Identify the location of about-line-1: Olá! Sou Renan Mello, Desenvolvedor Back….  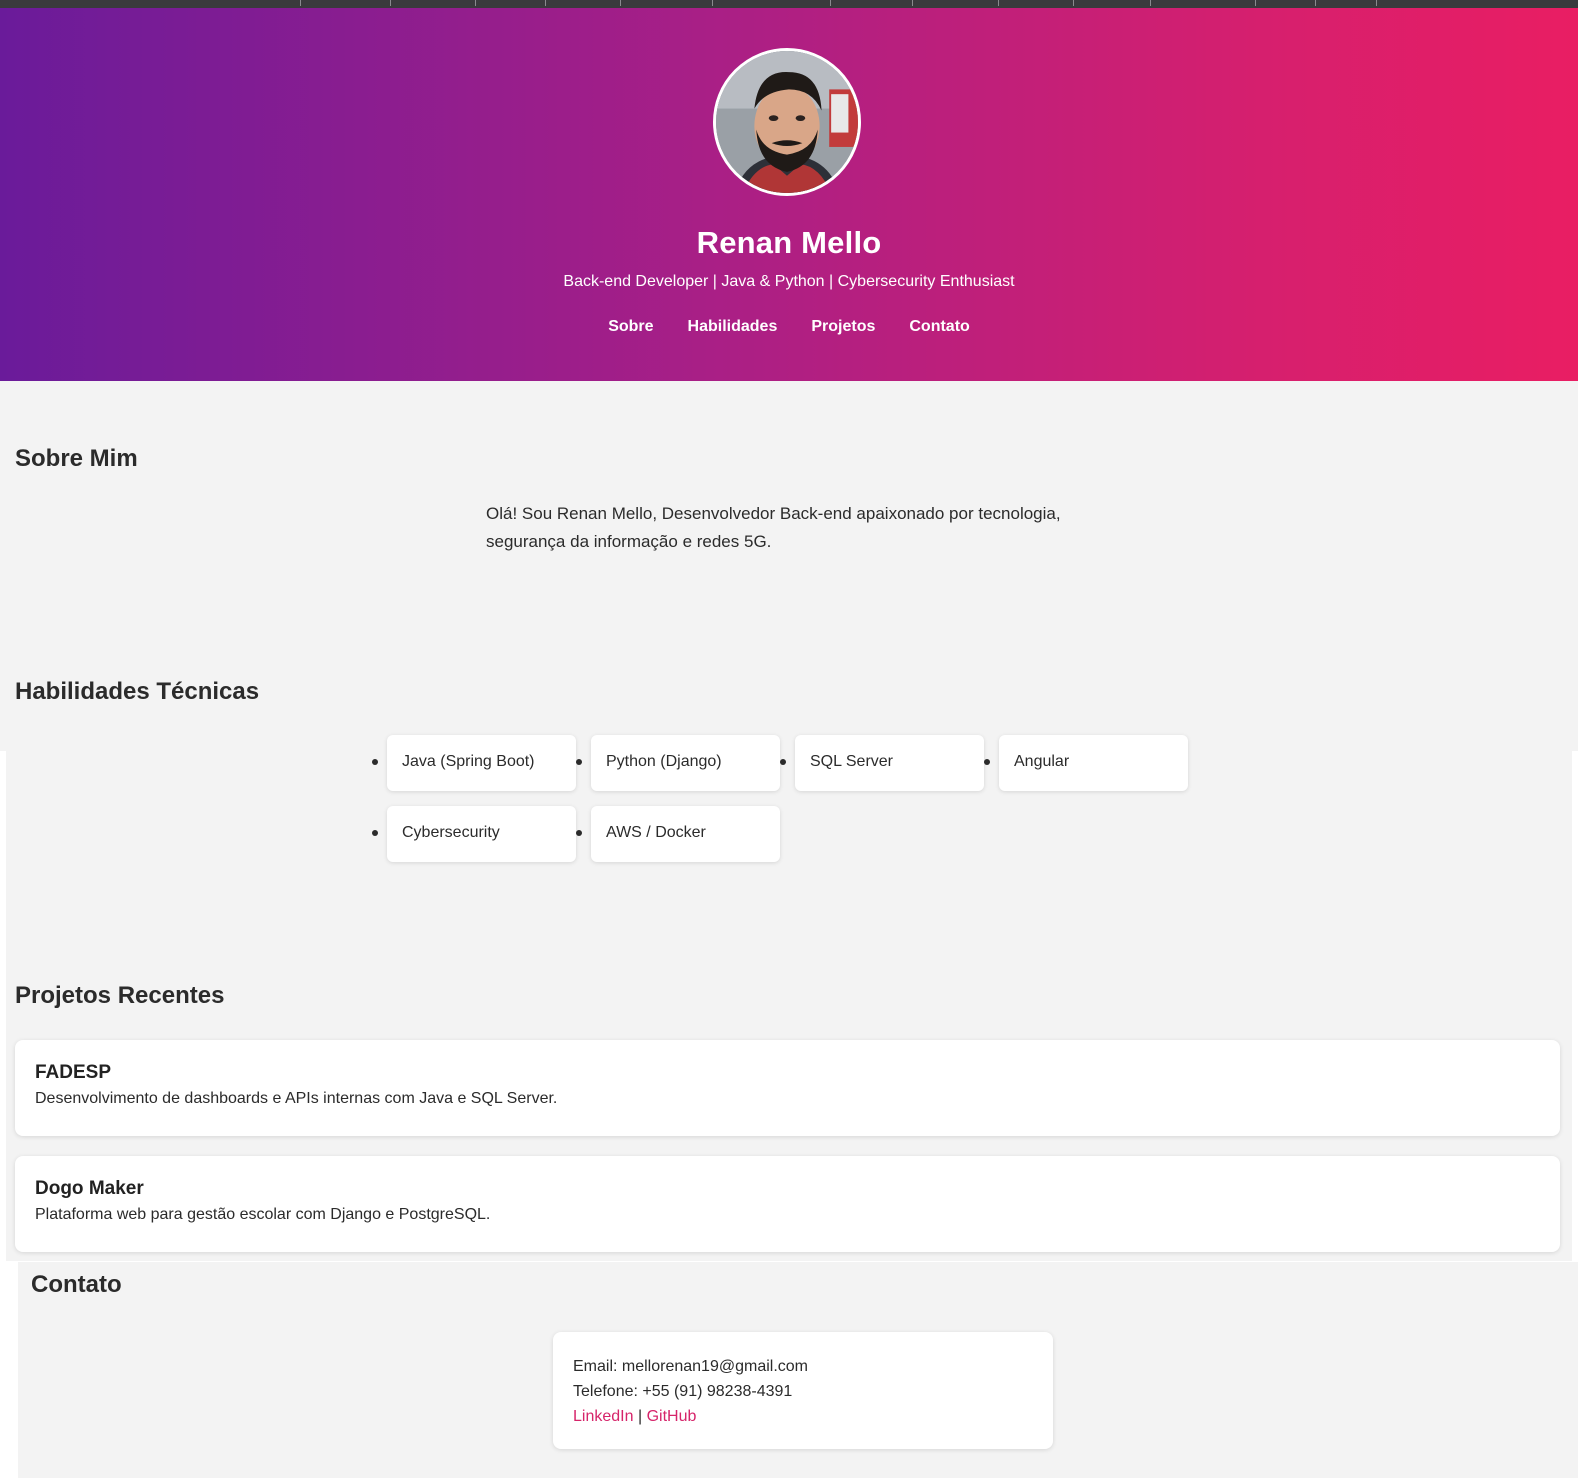
(773, 513).